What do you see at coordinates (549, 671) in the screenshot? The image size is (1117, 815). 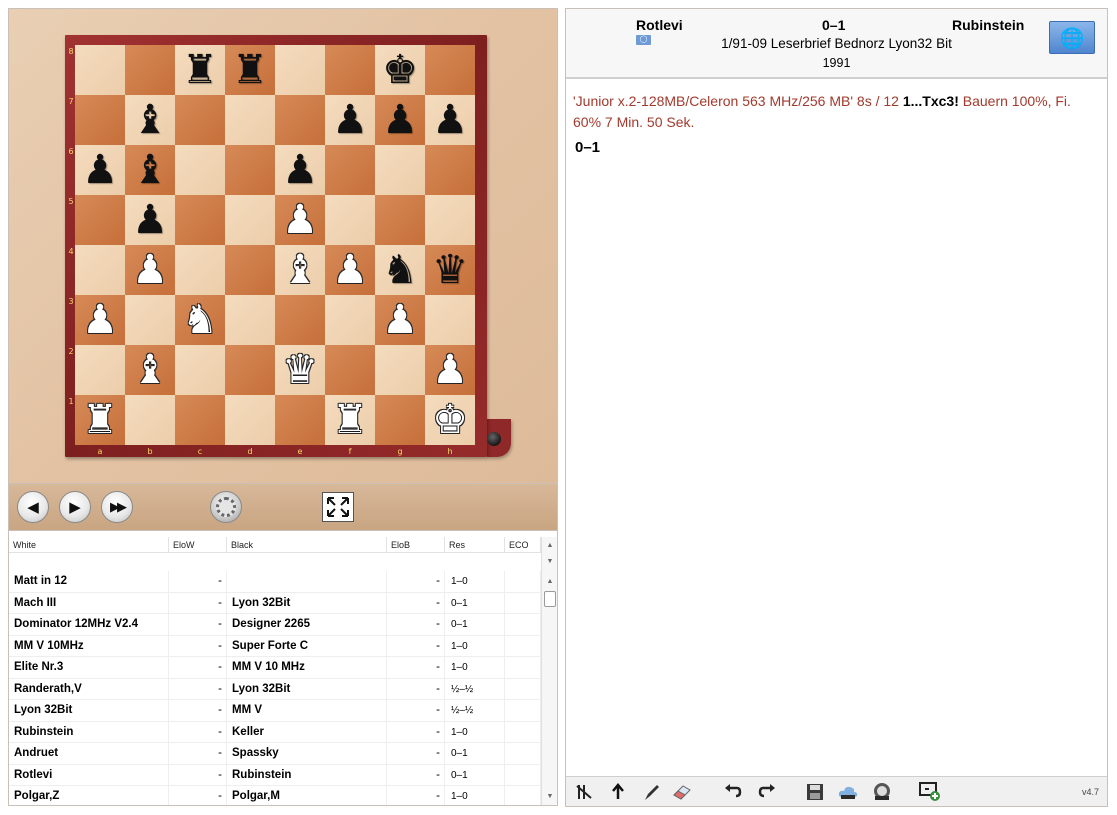 I see `game-list-scrollbar: ▲ ▼ ▲ ▼` at bounding box center [549, 671].